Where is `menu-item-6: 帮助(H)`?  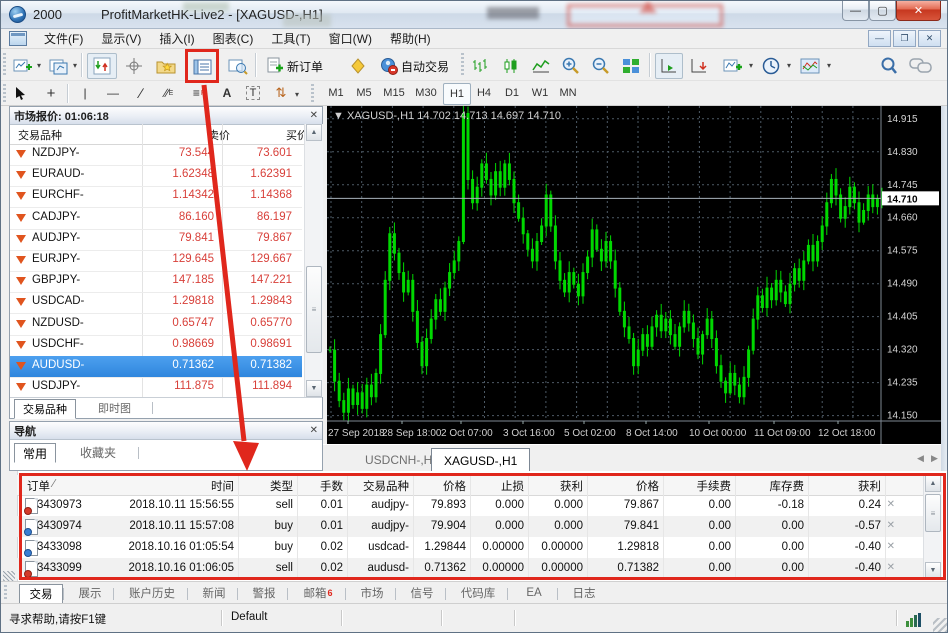 menu-item-6: 帮助(H) is located at coordinates (410, 38).